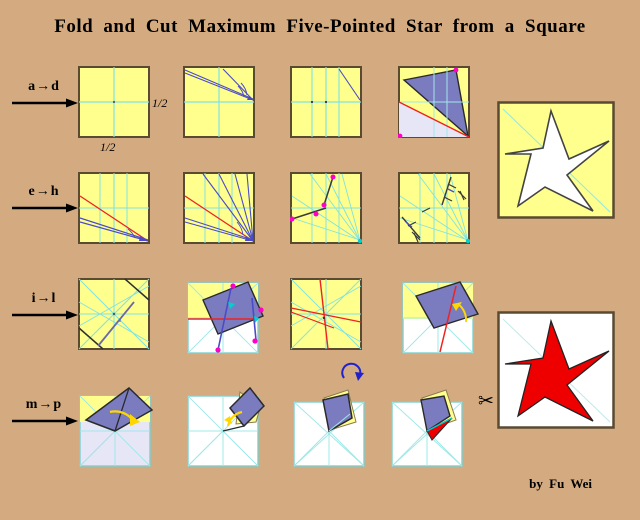 The width and height of the screenshot is (640, 520). I want to click on row-label-m-p: m→p, so click(44, 415).